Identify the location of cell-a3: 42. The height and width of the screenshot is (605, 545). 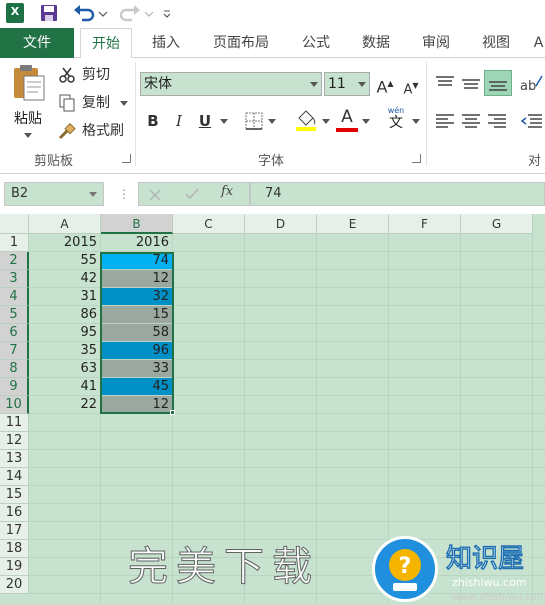
(65, 279).